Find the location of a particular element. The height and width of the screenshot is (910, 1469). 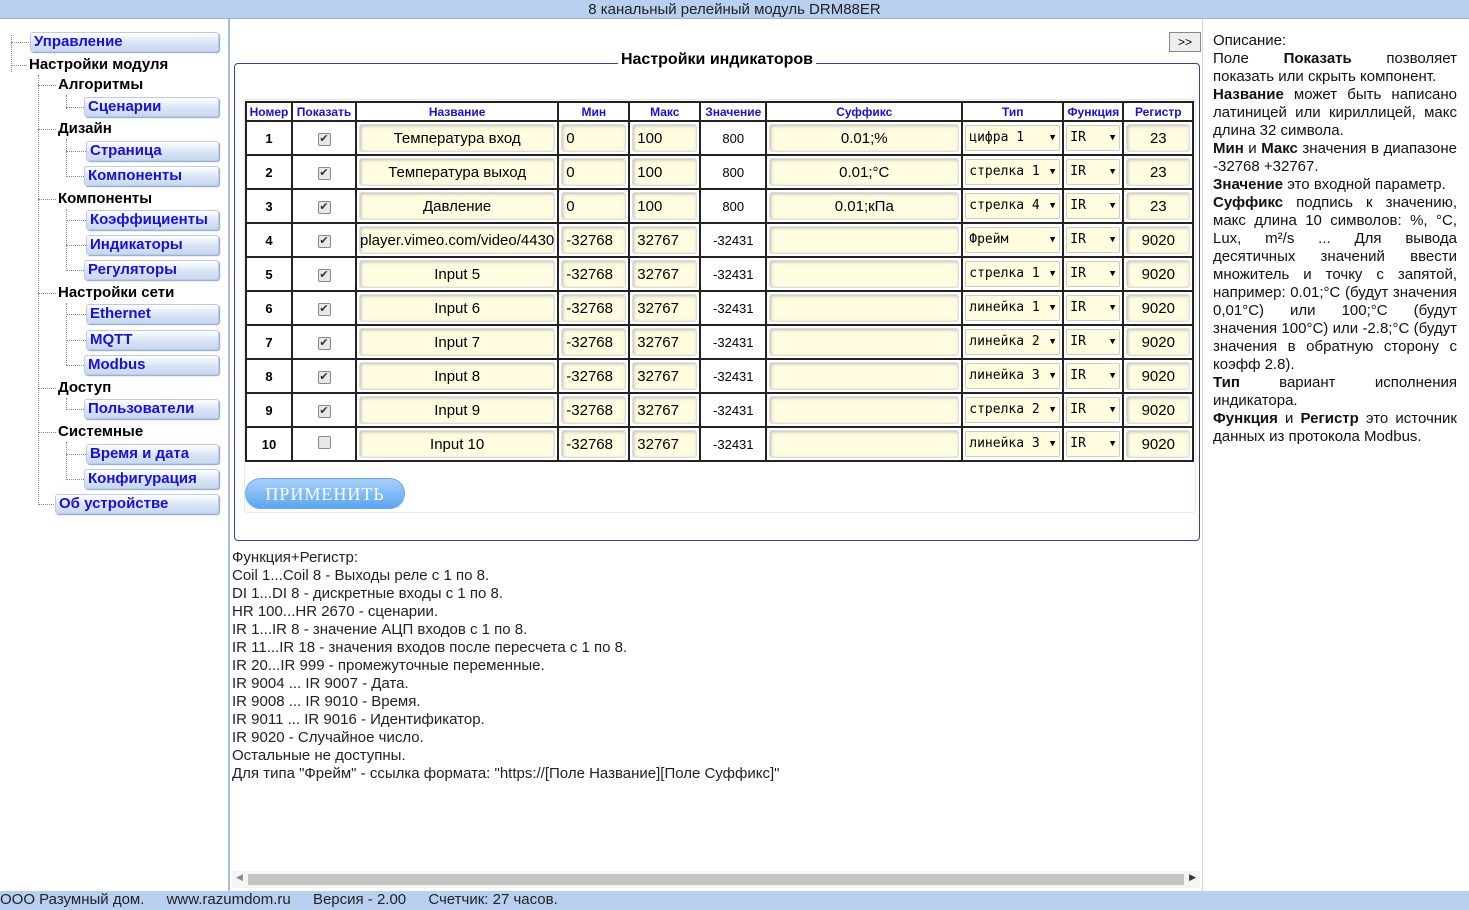

nav-ethernet: Ethernet is located at coordinates (152, 314).